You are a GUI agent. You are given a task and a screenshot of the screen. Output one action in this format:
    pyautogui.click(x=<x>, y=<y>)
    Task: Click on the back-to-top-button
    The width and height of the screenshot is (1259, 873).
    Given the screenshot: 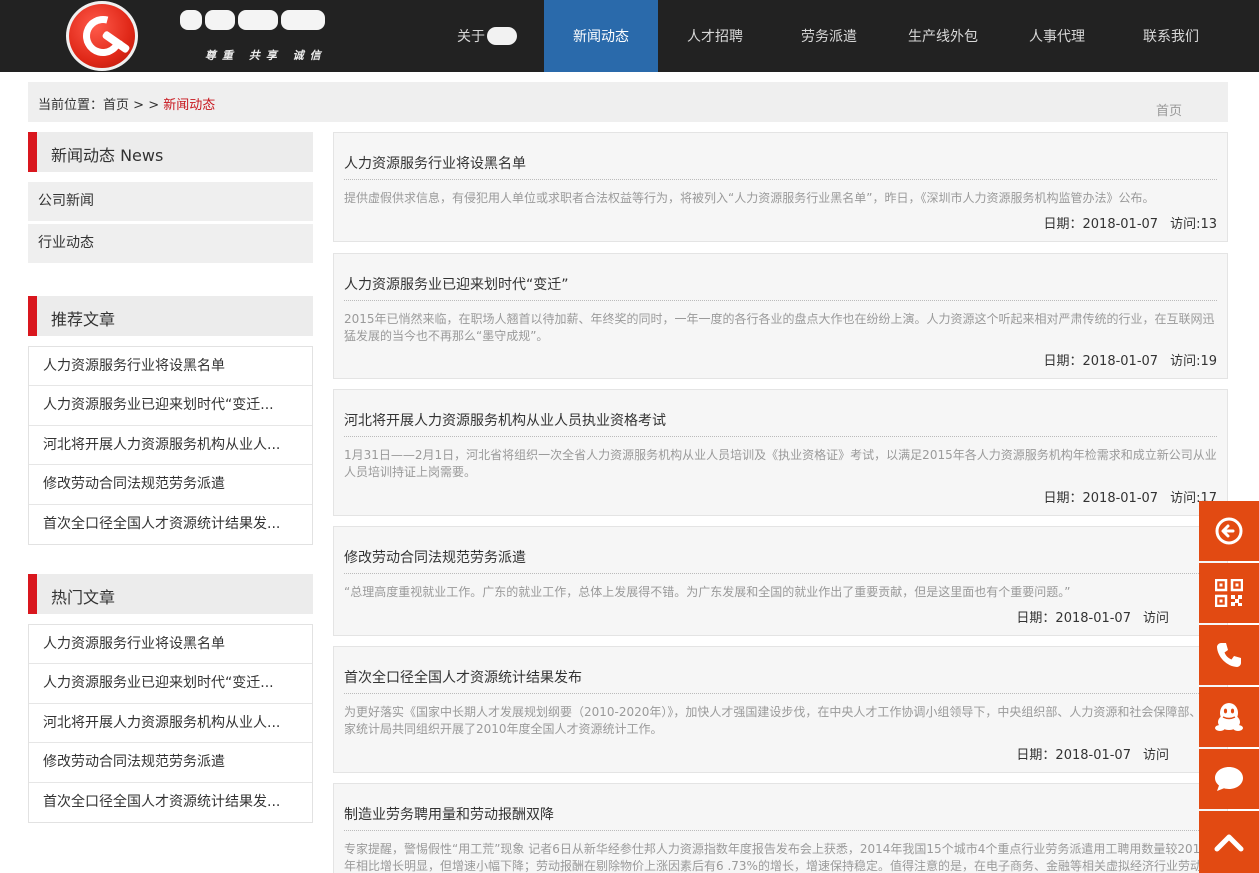 What is the action you would take?
    pyautogui.click(x=1229, y=842)
    